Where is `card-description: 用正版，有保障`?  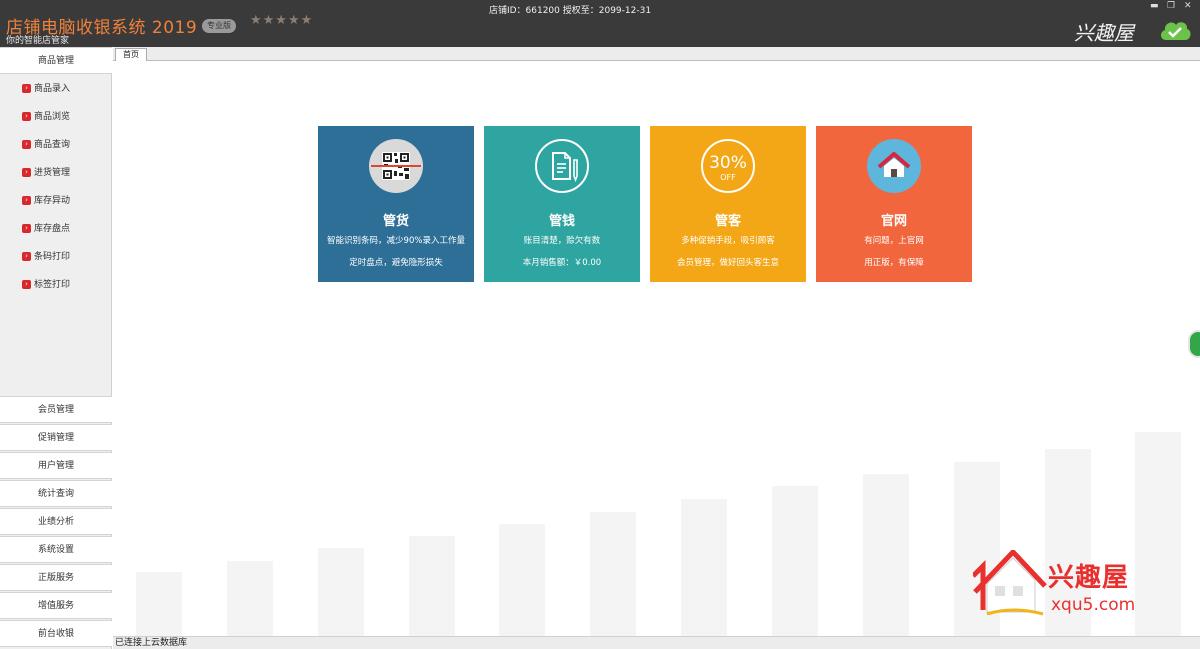
card-description: 用正版，有保障 is located at coordinates (894, 263).